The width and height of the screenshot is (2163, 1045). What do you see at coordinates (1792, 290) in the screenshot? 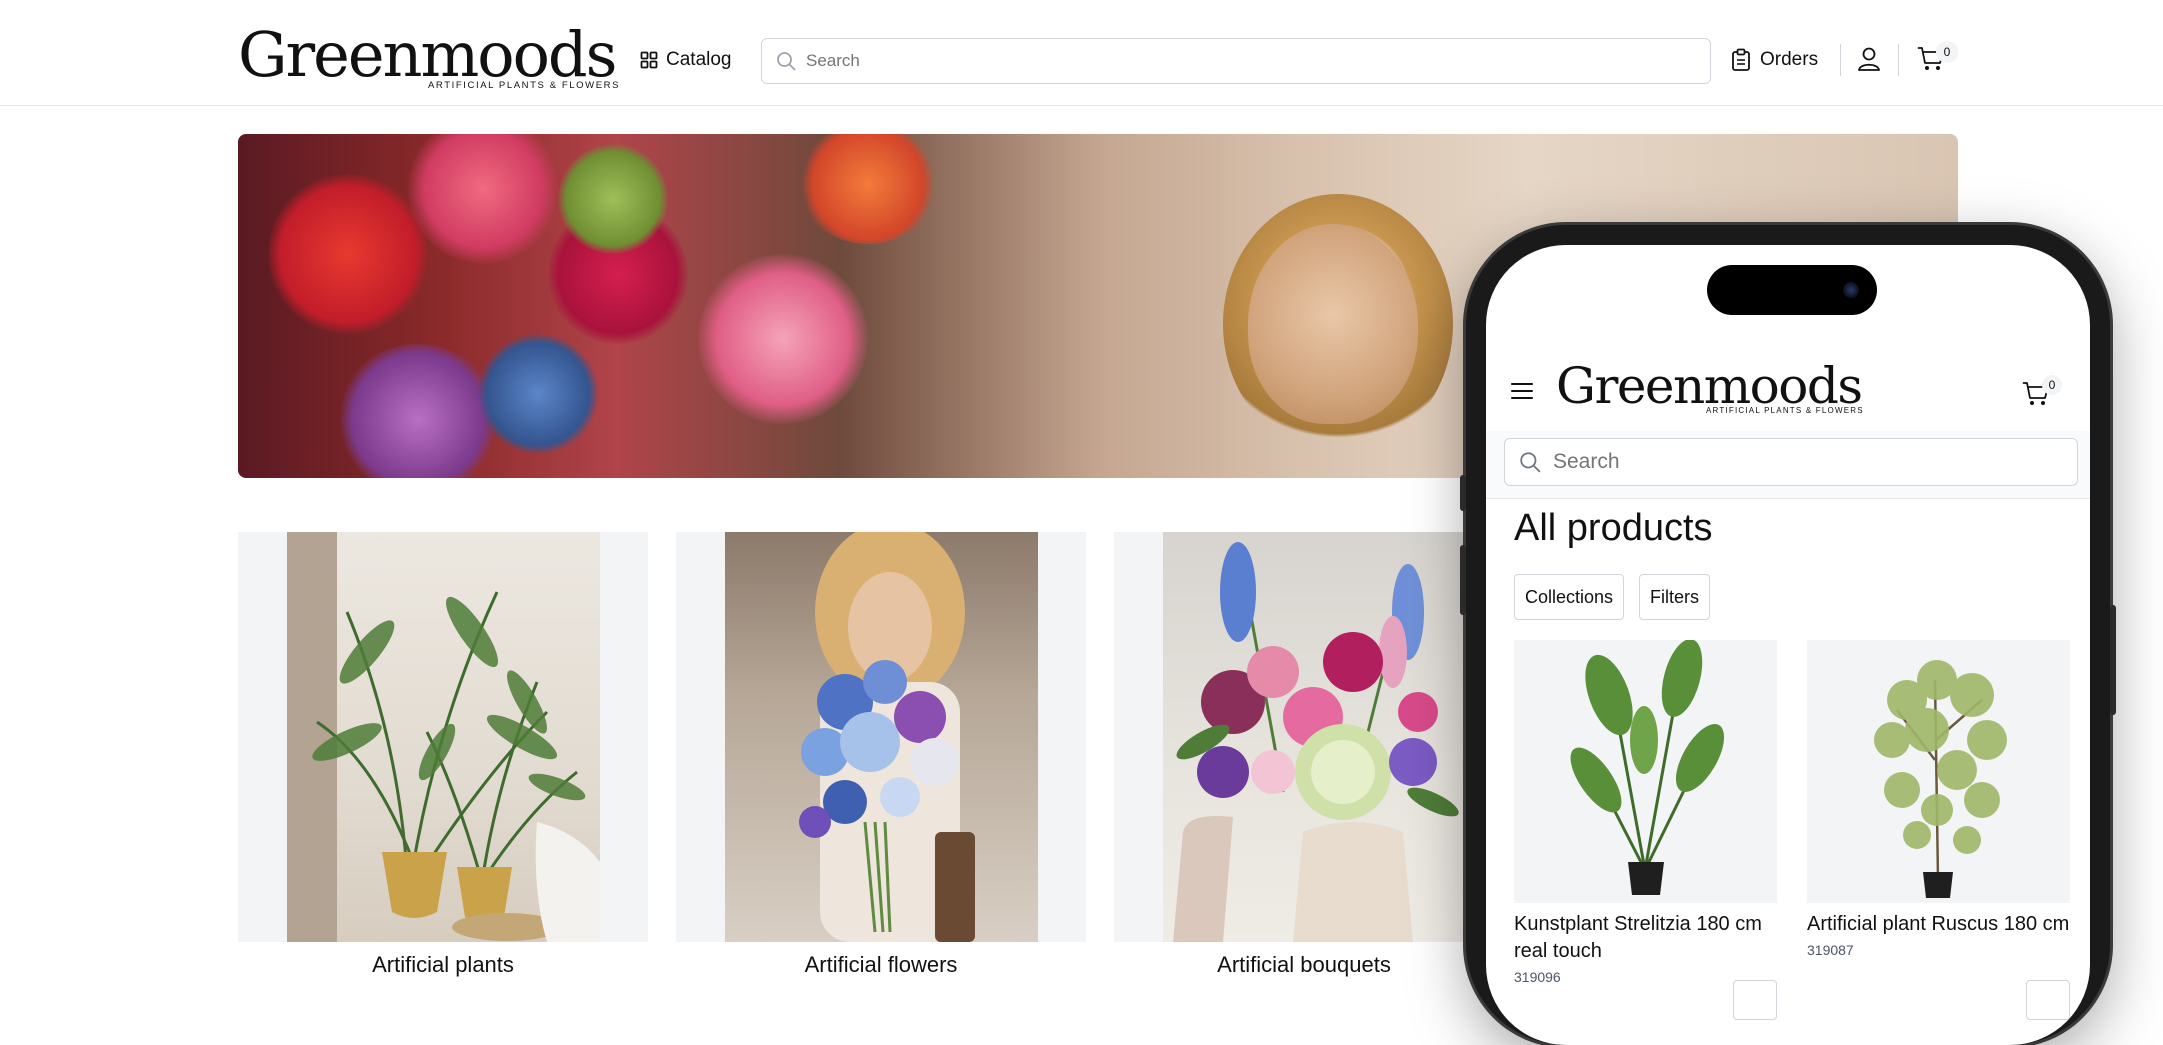
I see `dynamic-island` at bounding box center [1792, 290].